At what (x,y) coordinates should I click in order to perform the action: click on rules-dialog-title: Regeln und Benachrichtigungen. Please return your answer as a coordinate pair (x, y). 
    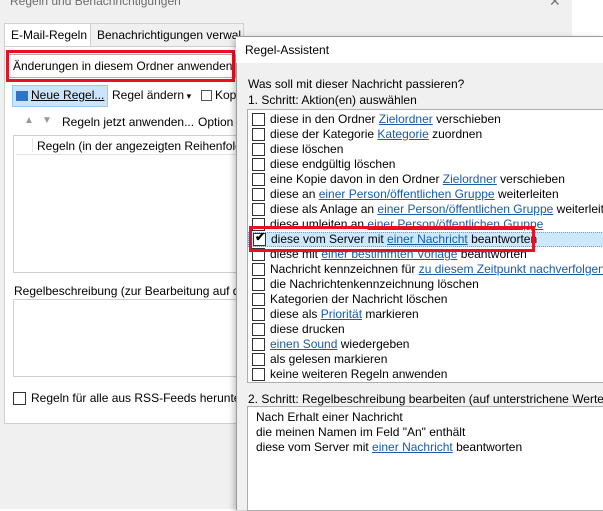
    Looking at the image, I should click on (95, 4).